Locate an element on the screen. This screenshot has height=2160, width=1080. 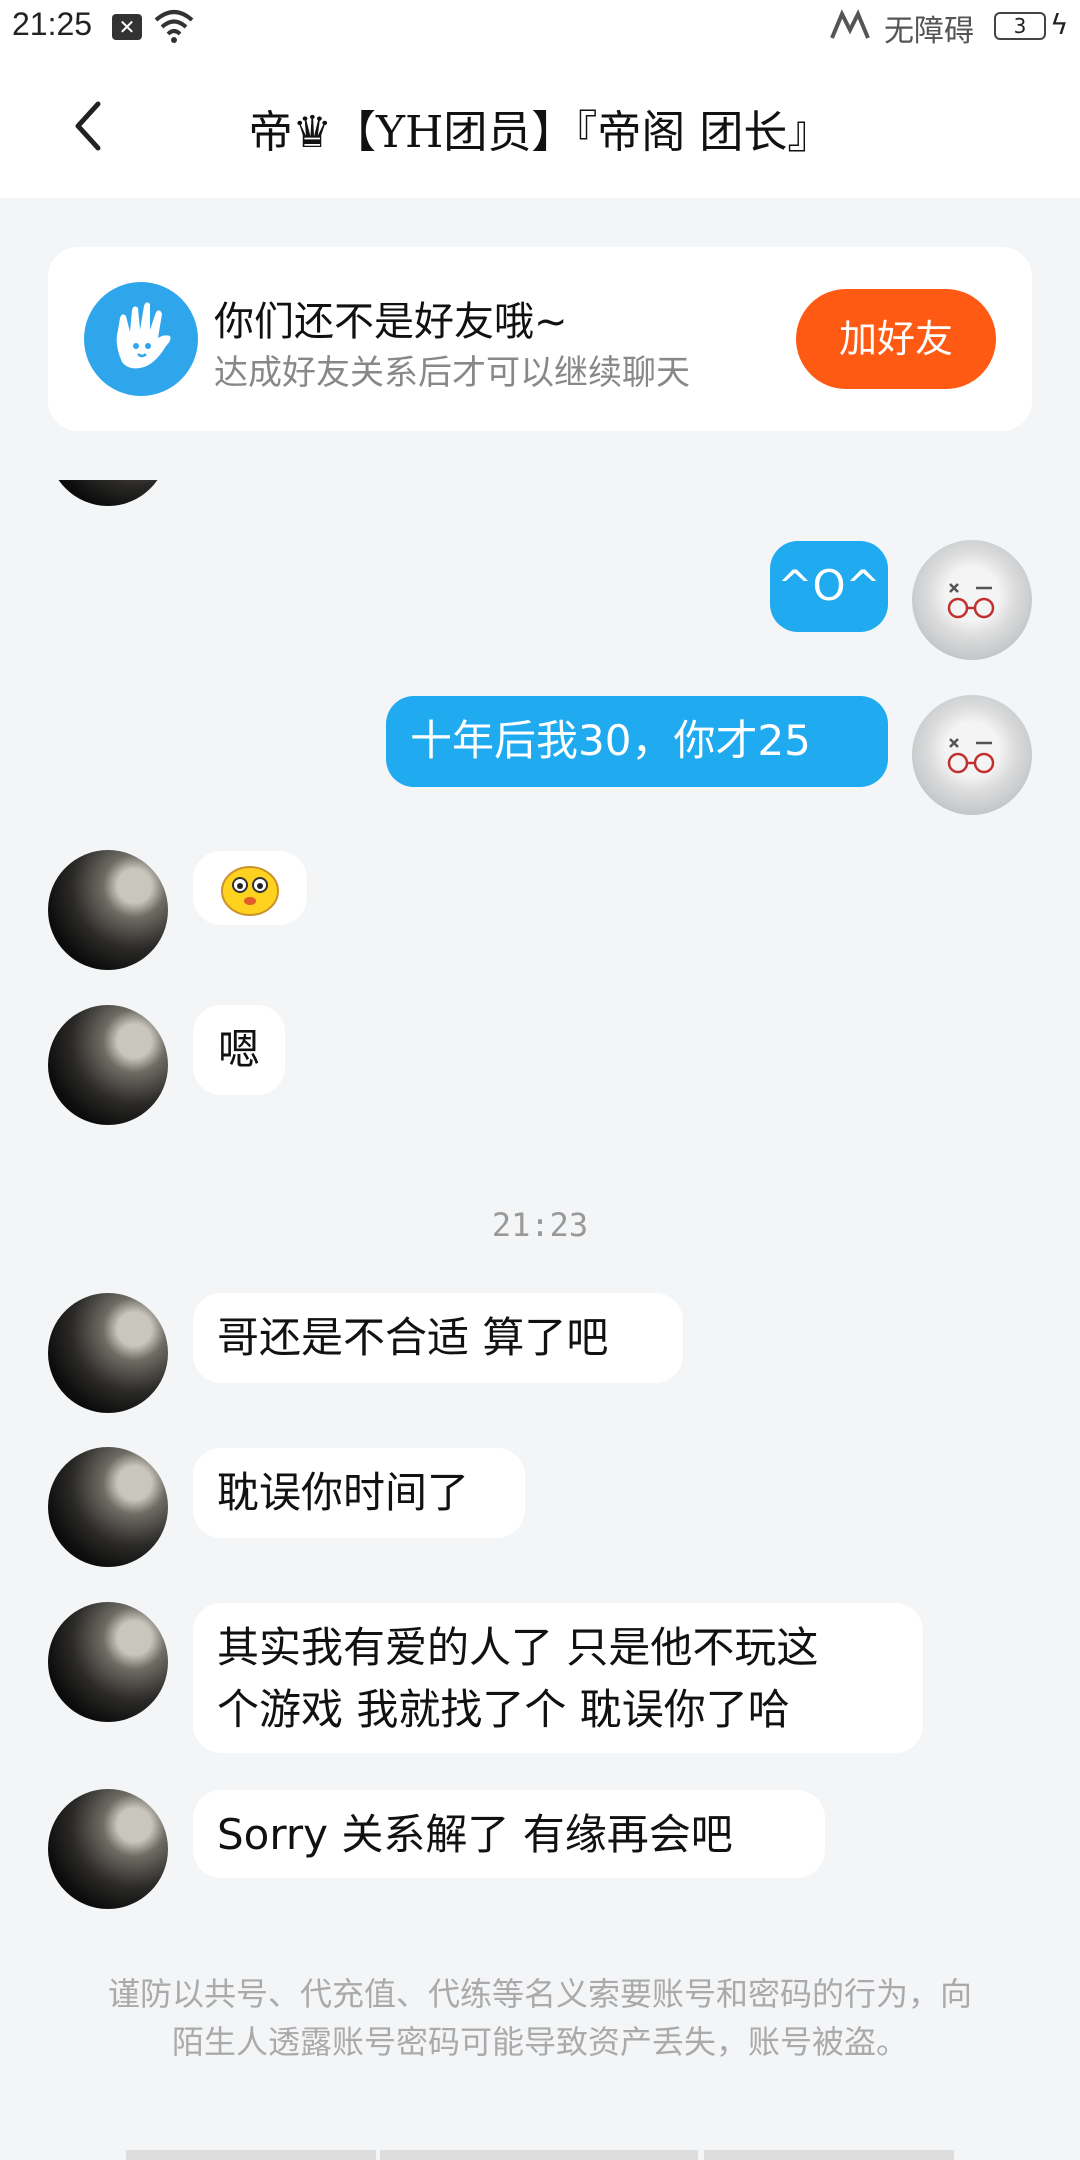
yellow-emoji-sticker is located at coordinates (250, 891).